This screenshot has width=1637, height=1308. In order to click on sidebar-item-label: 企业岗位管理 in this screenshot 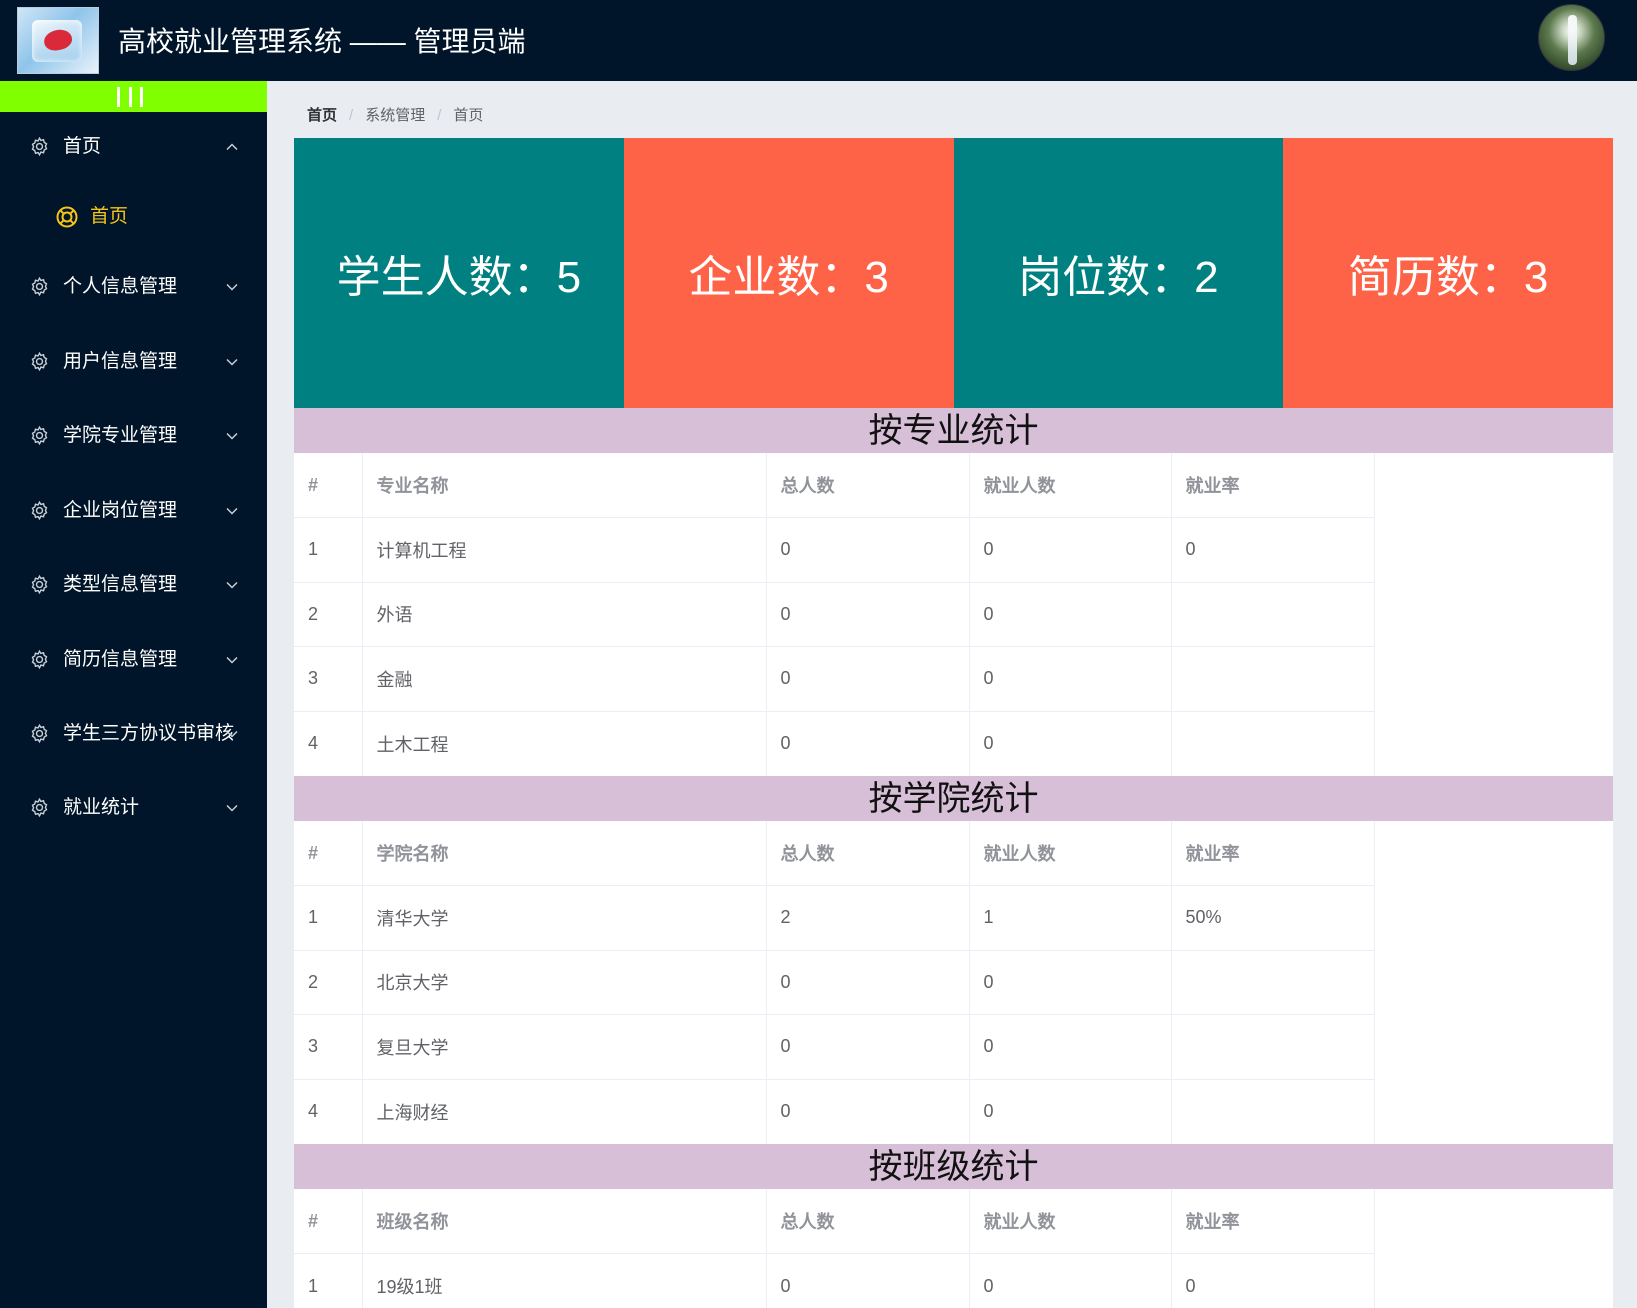, I will do `click(120, 510)`.